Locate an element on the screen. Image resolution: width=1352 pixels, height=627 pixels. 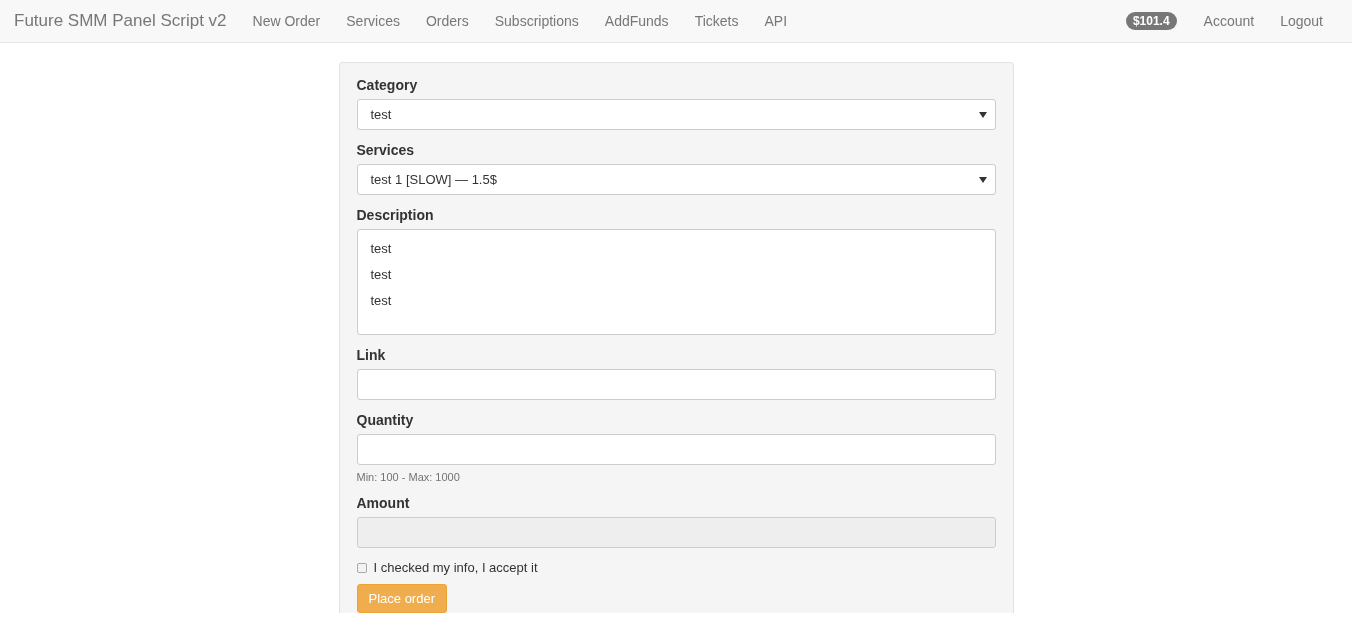
nav-link: Services is located at coordinates (373, 21).